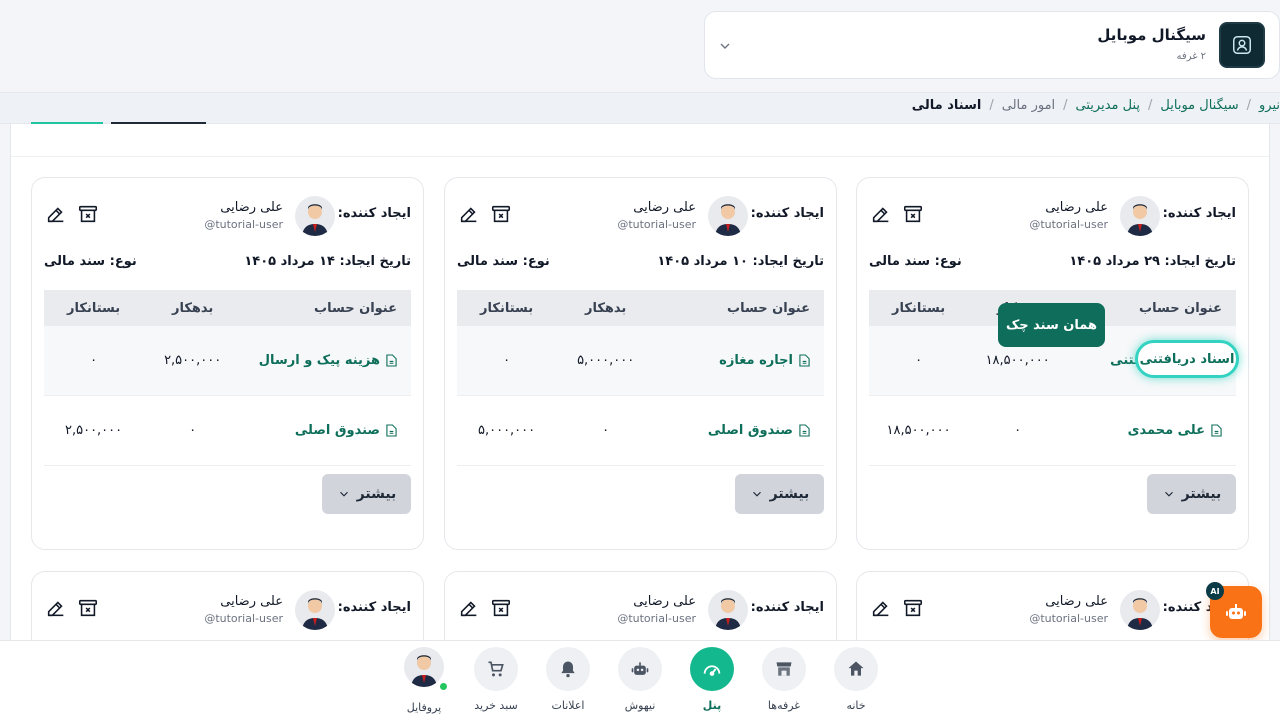  Describe the element at coordinates (1108, 105) in the screenshot. I see `breadcrumb-item-panel: پنل مدیریتی` at that location.